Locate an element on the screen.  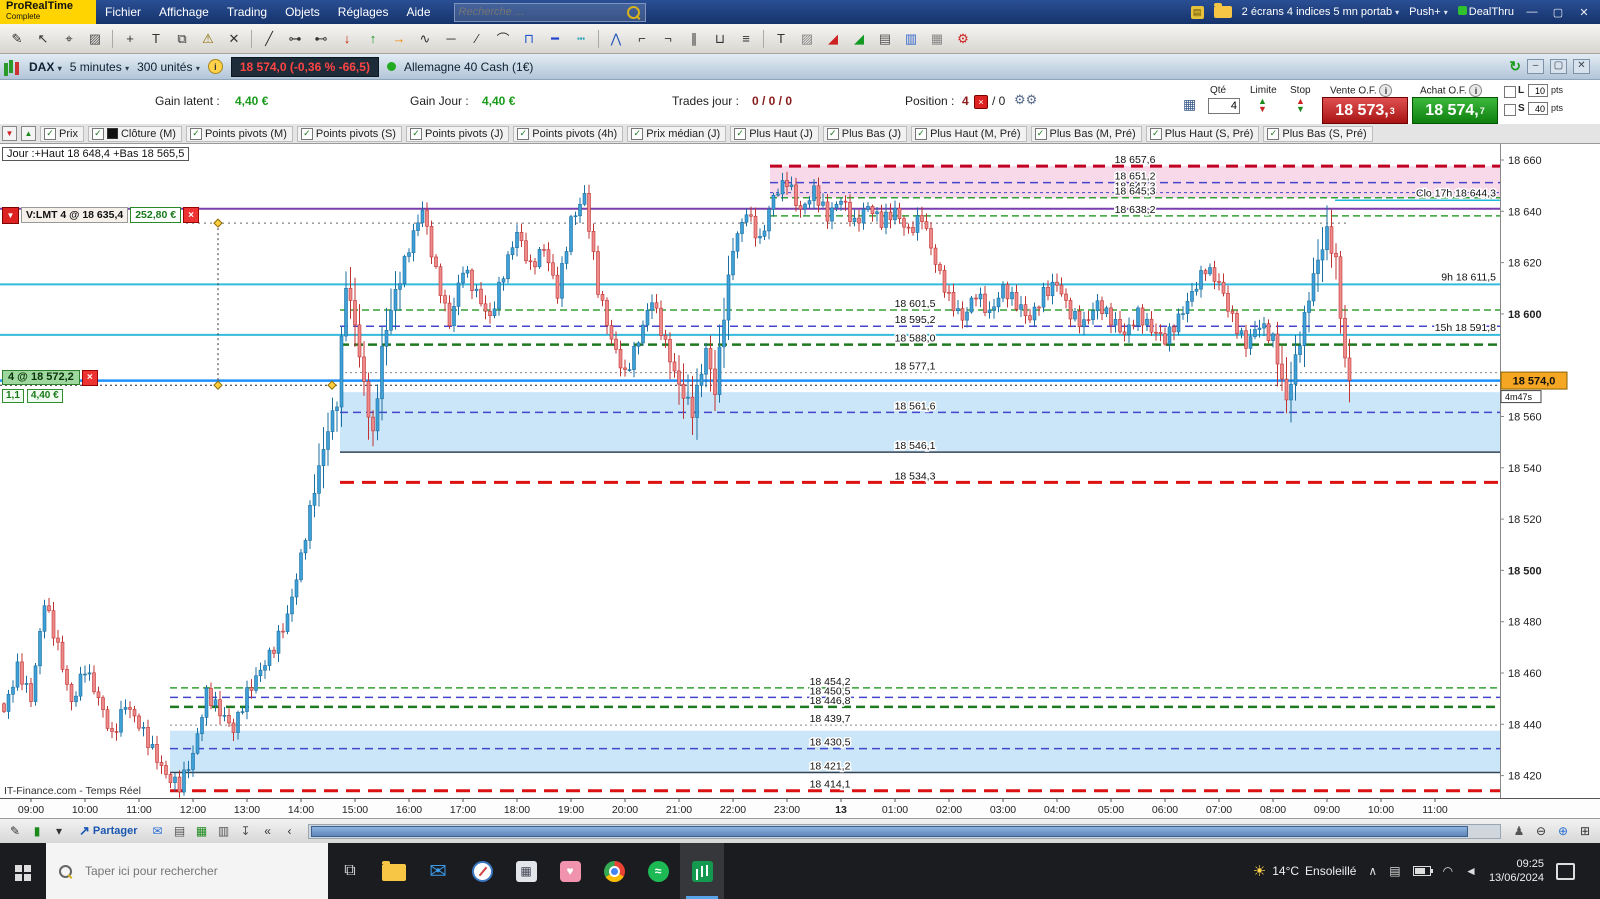
move-tool-icon: + is located at coordinates (130, 39).